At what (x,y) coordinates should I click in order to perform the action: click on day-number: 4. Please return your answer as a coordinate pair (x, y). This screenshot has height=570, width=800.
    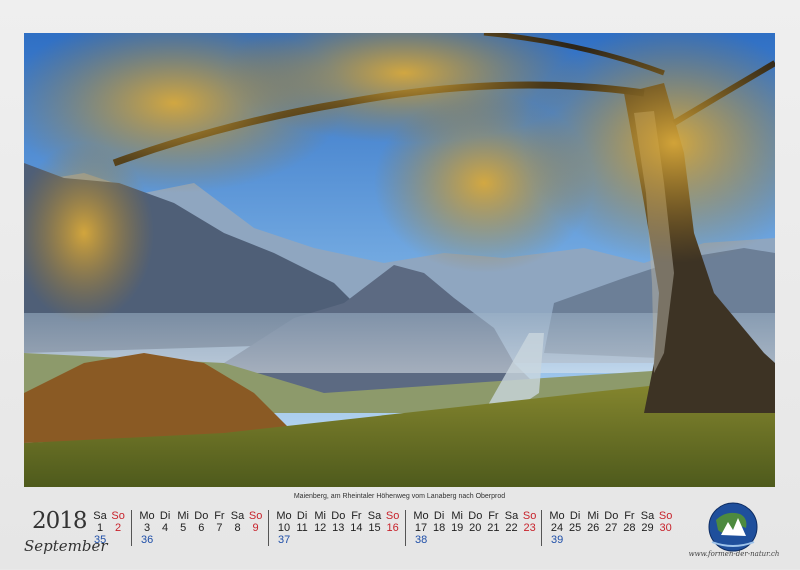
    Looking at the image, I should click on (165, 528).